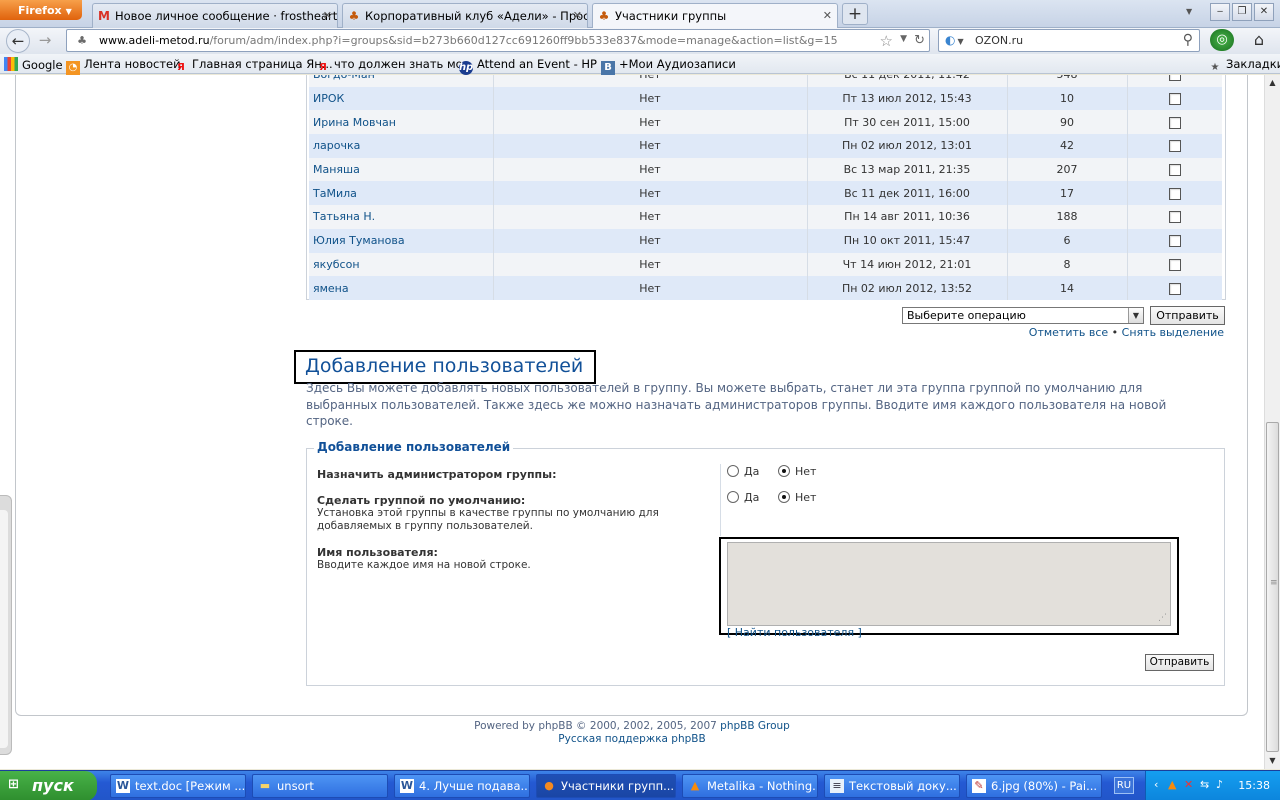  I want to click on fieldset-legend: Добавление пользователей, so click(414, 447).